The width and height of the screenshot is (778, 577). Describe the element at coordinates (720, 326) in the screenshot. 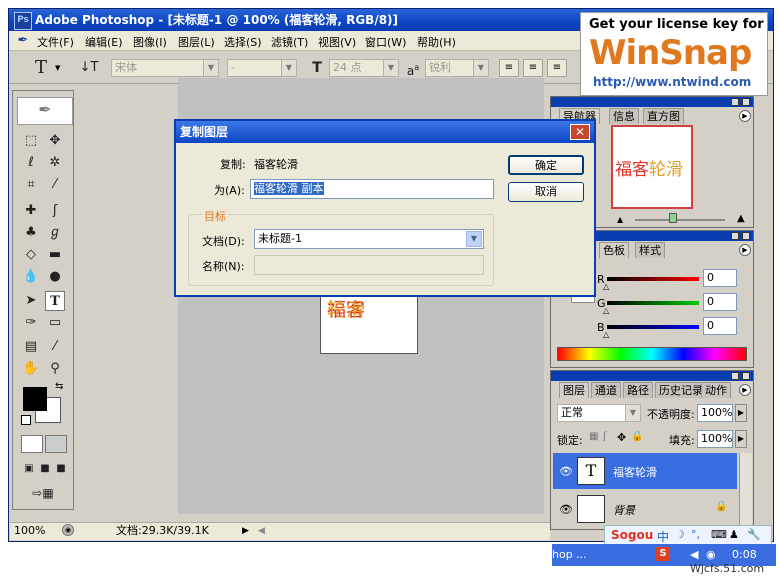

I see `blue-value: 0` at that location.